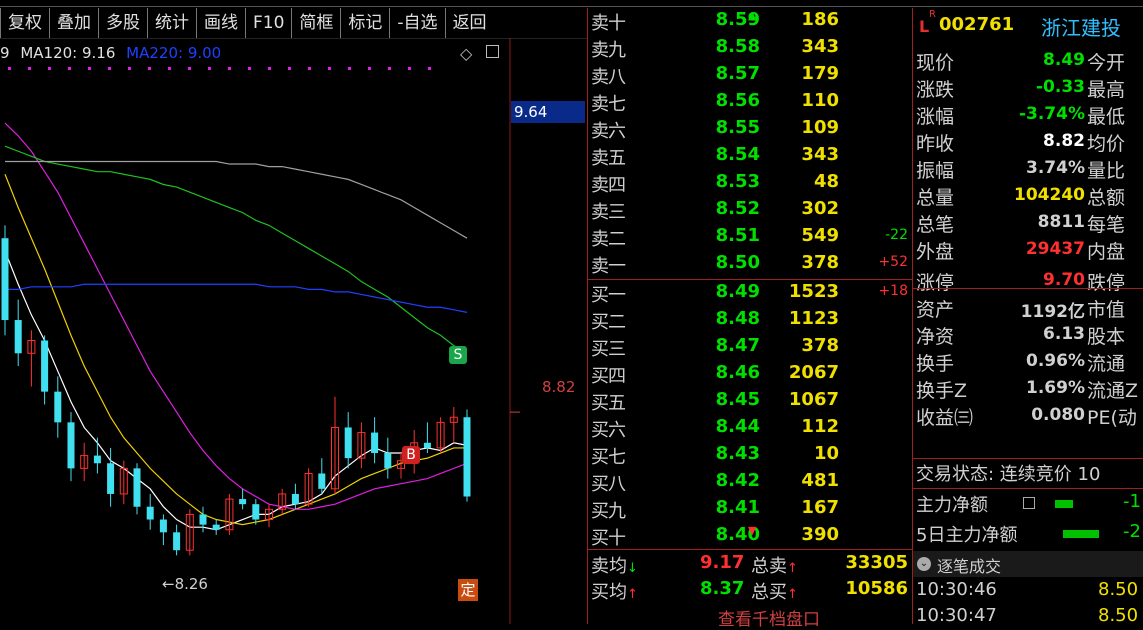 The width and height of the screenshot is (1143, 630). What do you see at coordinates (1028, 416) in the screenshot?
I see `quote-row: 收益㈢ 0.080 PE(动` at bounding box center [1028, 416].